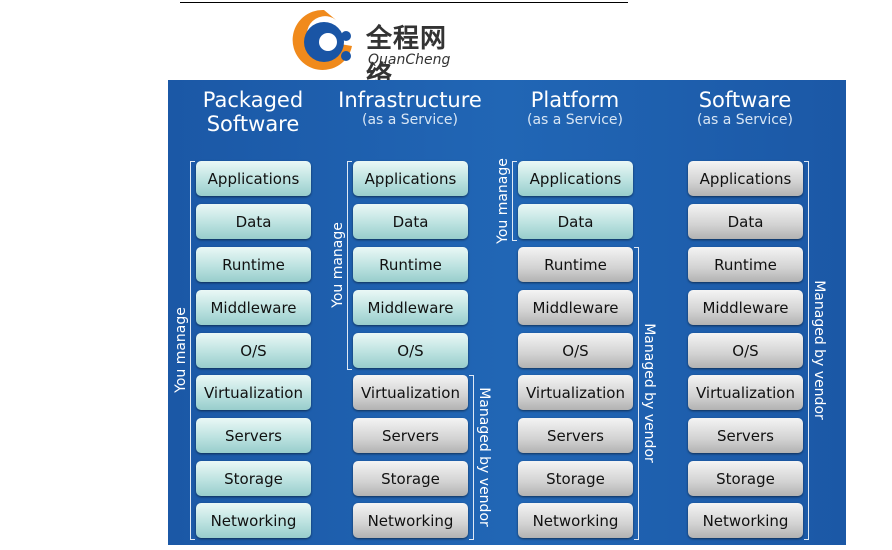  What do you see at coordinates (322, 39) in the screenshot?
I see `logo-mark-icon` at bounding box center [322, 39].